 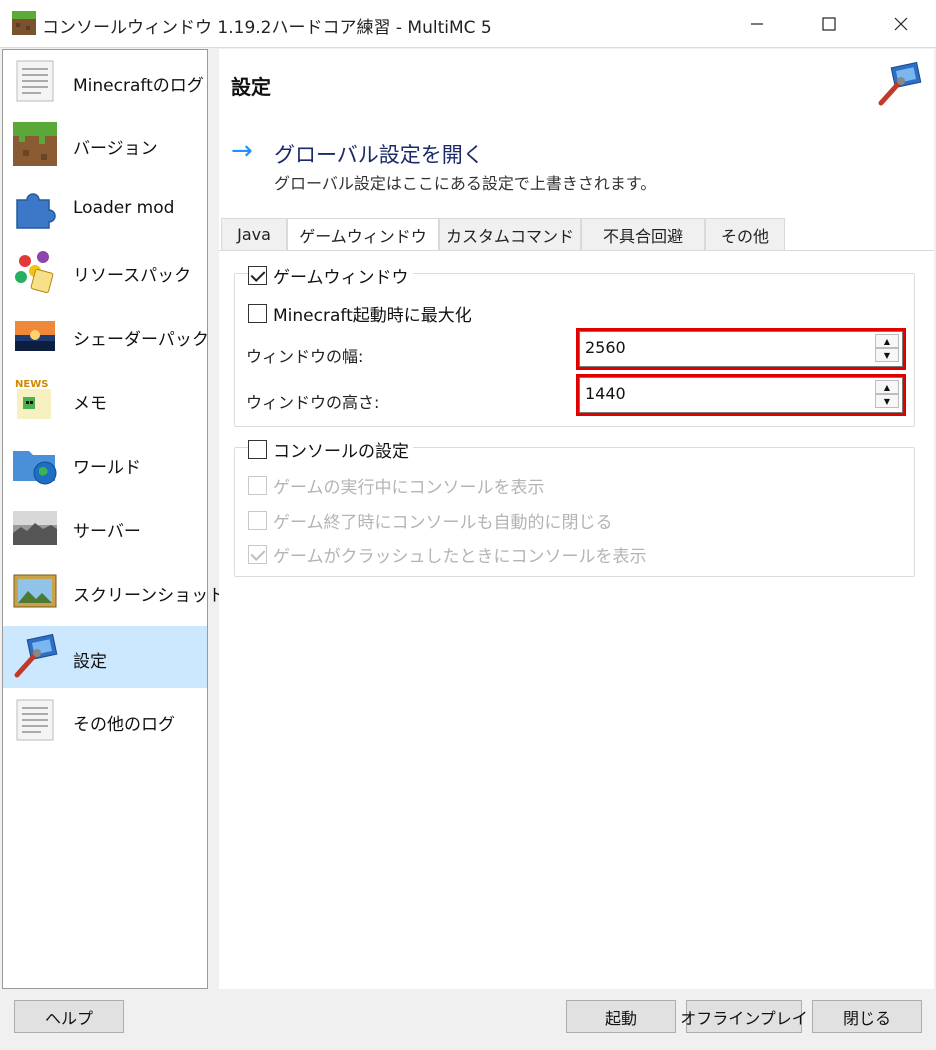 What do you see at coordinates (257, 275) in the screenshot?
I see `game-window-checkbox` at bounding box center [257, 275].